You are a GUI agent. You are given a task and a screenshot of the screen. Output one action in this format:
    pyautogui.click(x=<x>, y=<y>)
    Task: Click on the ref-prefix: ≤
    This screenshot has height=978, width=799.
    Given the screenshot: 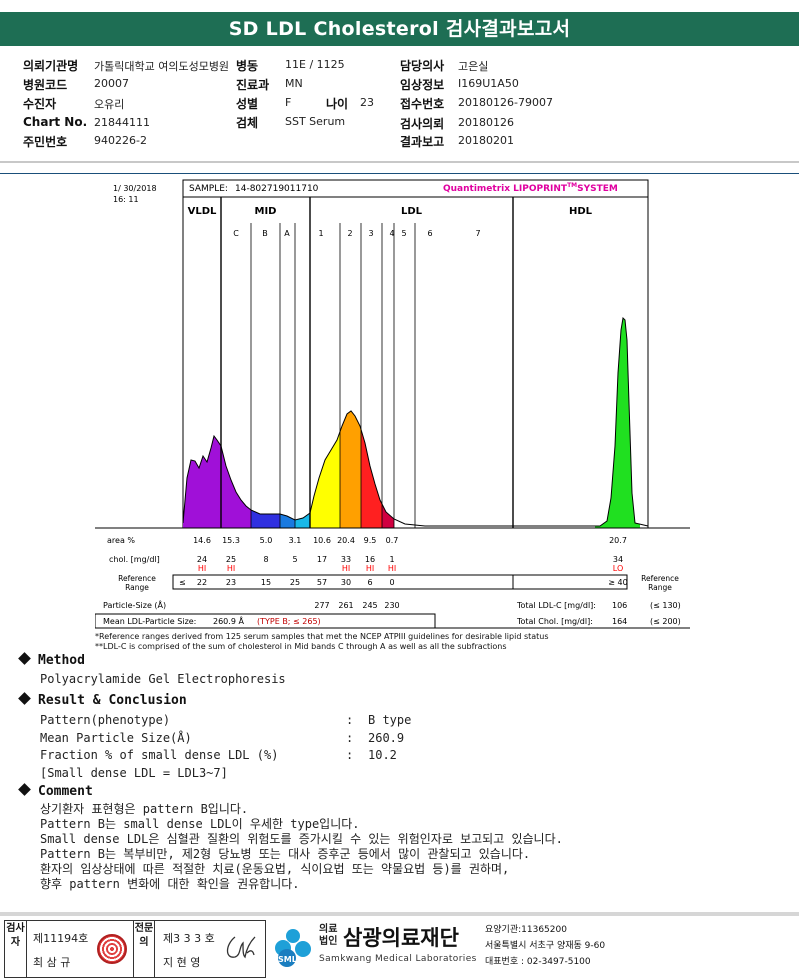 What is the action you would take?
    pyautogui.click(x=182, y=582)
    